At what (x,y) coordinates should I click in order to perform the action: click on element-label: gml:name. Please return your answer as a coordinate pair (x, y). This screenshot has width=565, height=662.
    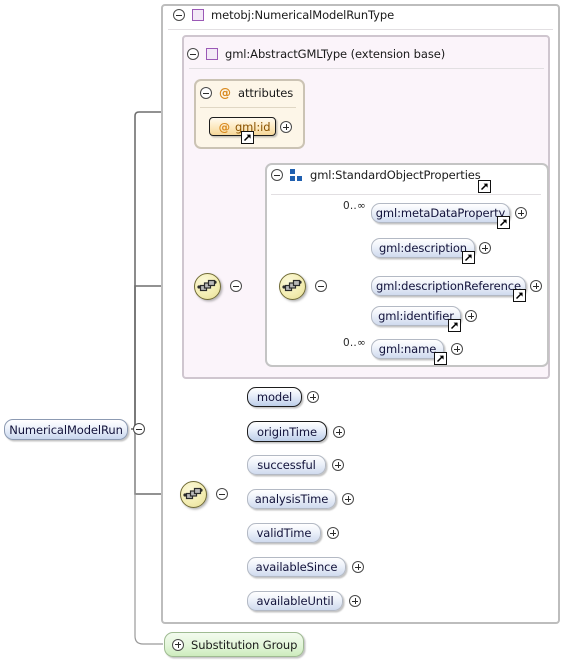
    Looking at the image, I should click on (407, 349).